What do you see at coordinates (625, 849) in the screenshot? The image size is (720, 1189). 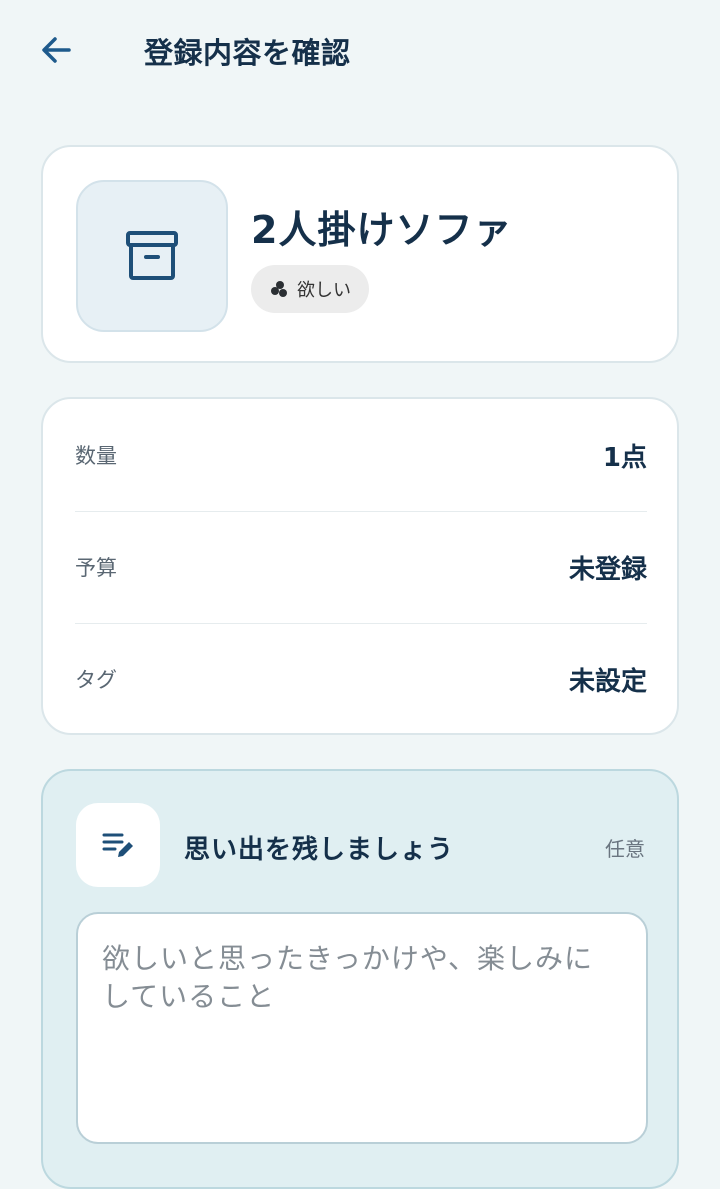 I see `optional-label: 任意` at bounding box center [625, 849].